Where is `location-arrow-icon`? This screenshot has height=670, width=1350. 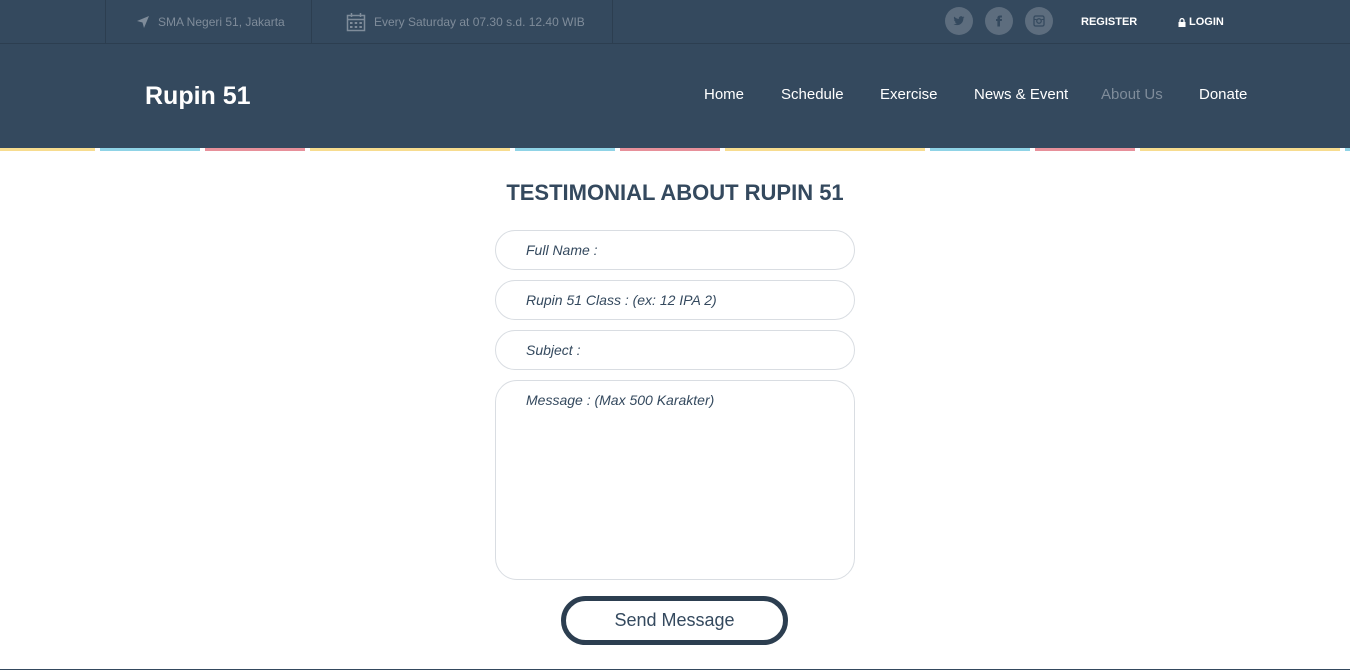 location-arrow-icon is located at coordinates (143, 22).